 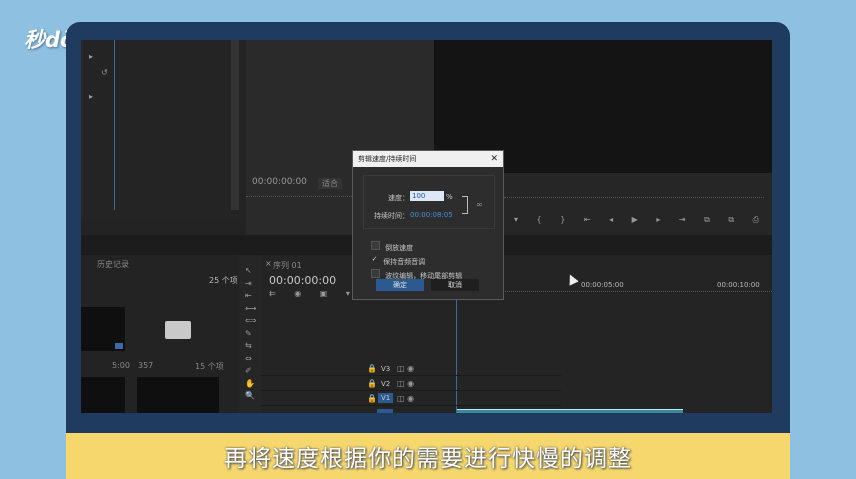 I want to click on panel-divider, so click(x=114, y=125).